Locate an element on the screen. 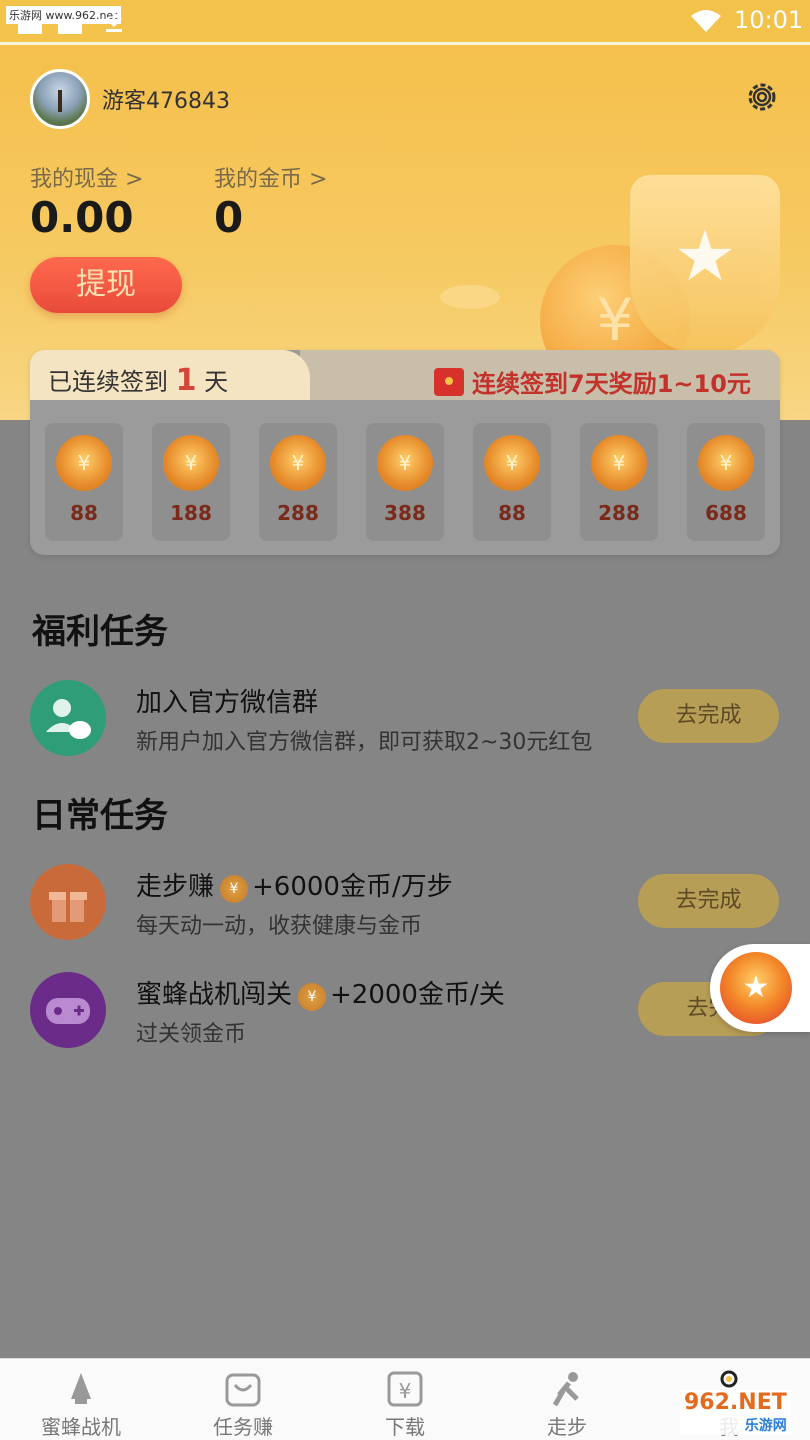 This screenshot has width=810, height=1440. yuan-download-icon: ¥ is located at coordinates (405, 1389).